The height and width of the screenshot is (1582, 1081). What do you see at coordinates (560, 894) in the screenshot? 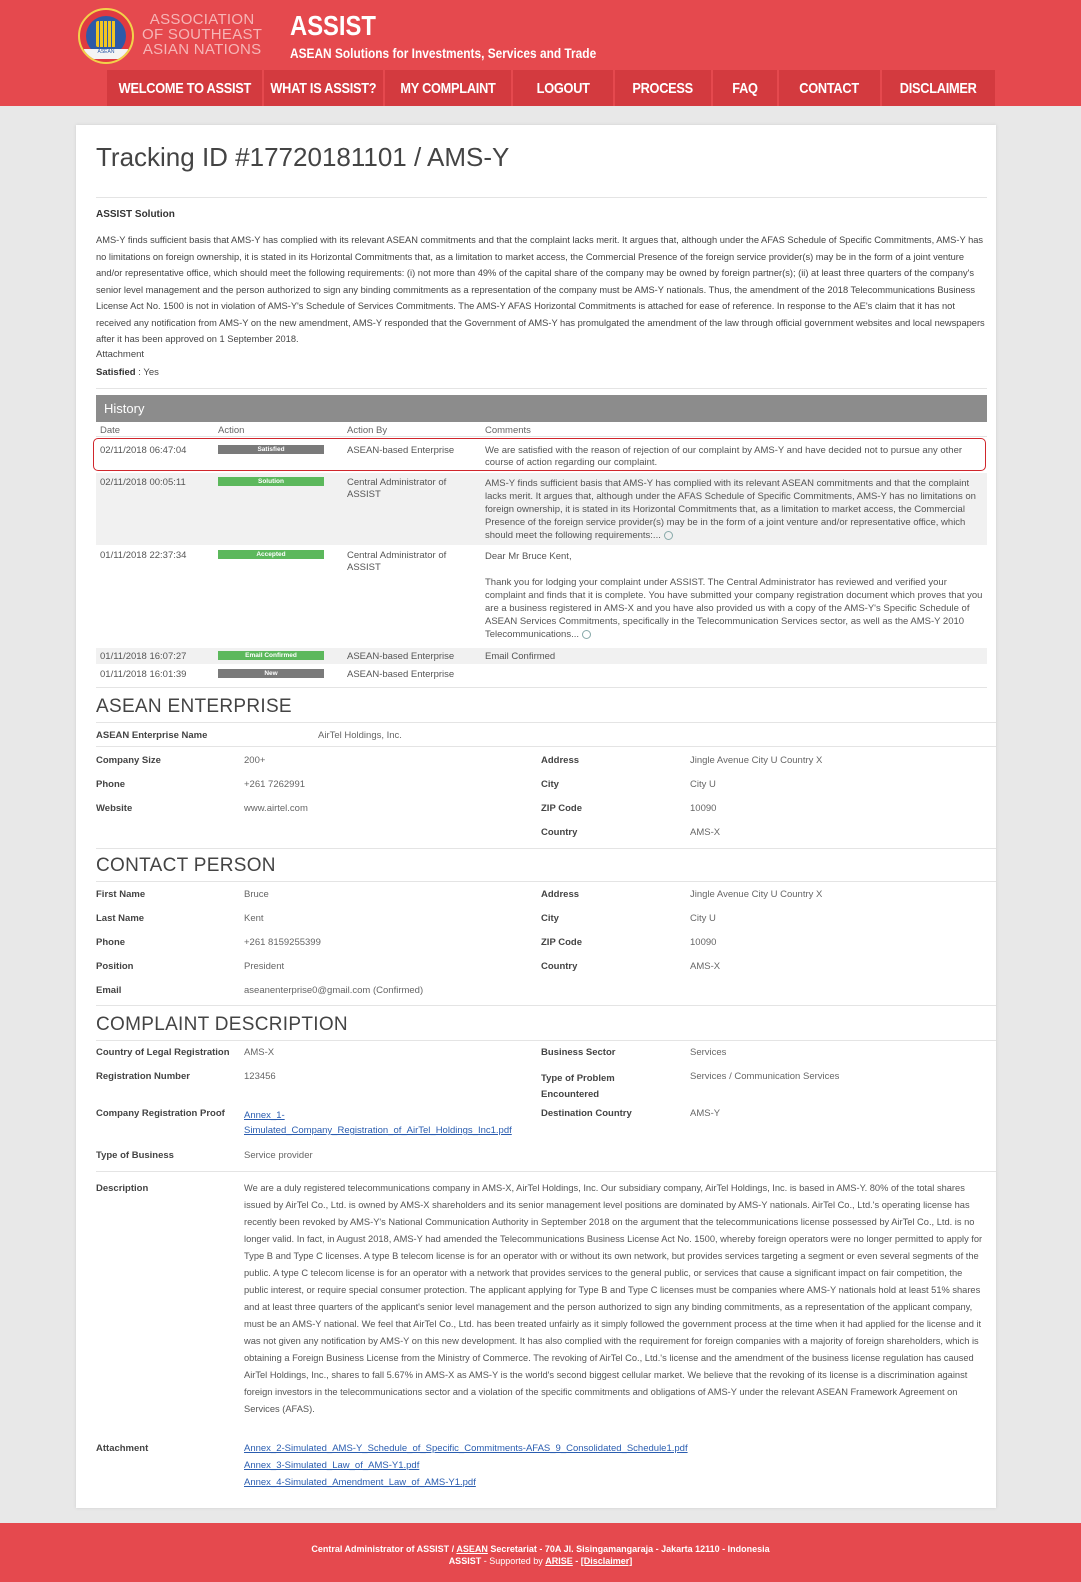
I see `contact-address-label: Address` at bounding box center [560, 894].